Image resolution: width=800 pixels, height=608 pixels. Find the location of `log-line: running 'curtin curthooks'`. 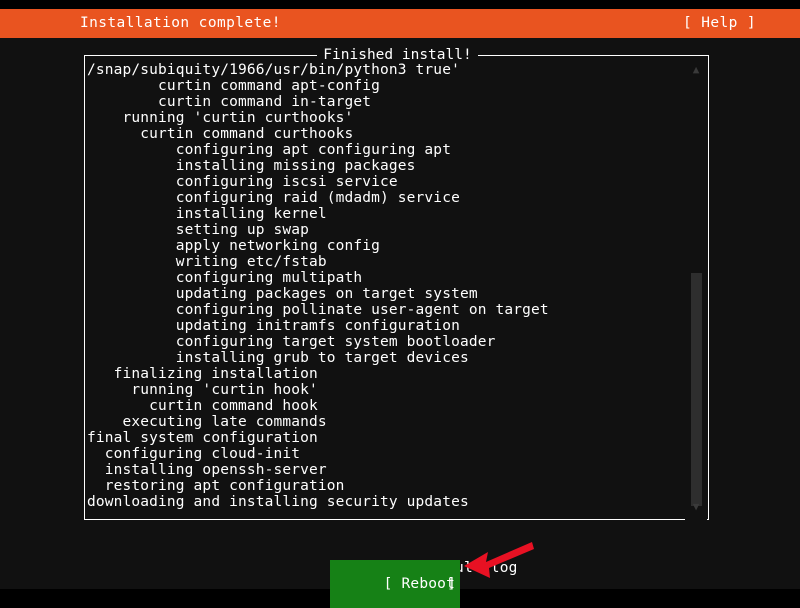

log-line: running 'curtin curthooks' is located at coordinates (220, 118).